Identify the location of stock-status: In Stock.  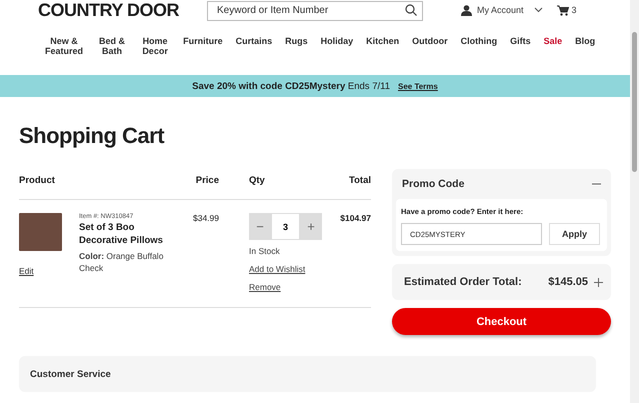
(265, 251).